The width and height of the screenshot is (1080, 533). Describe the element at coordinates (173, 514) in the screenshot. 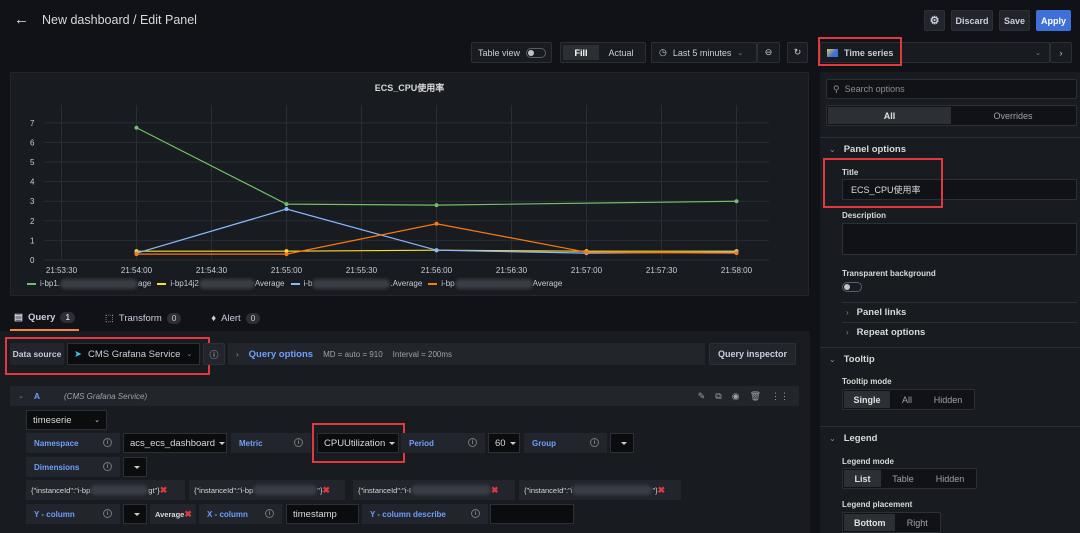

I see `y-column-chip: Average ✖` at that location.